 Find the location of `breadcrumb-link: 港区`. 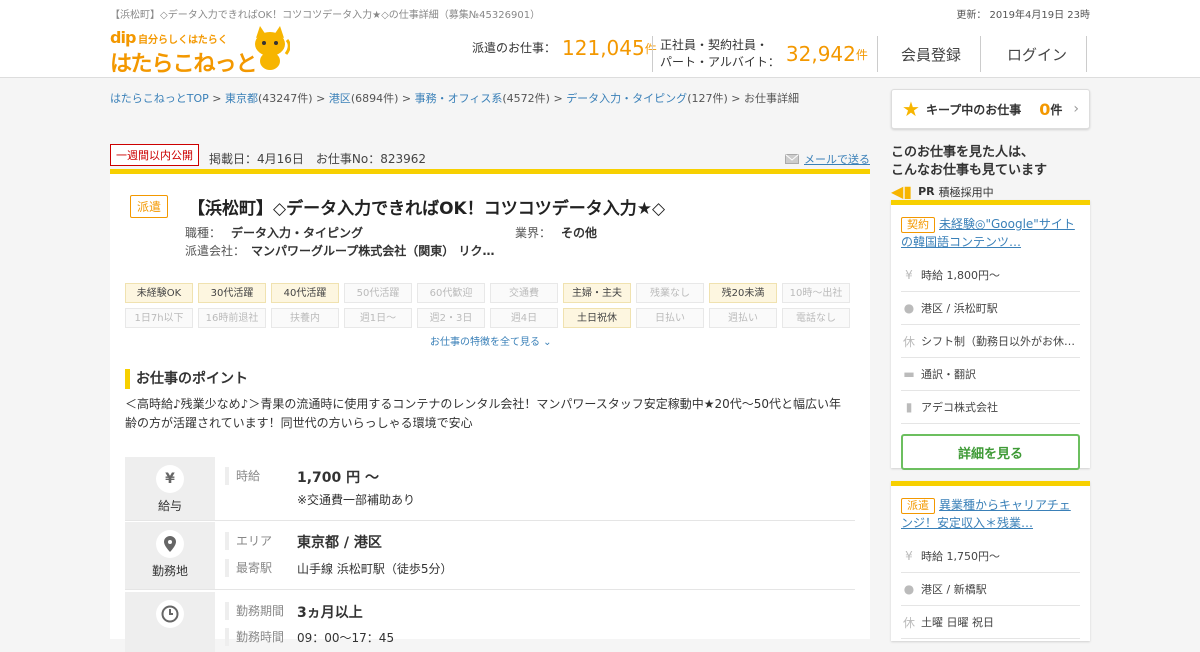

breadcrumb-link: 港区 is located at coordinates (340, 98).